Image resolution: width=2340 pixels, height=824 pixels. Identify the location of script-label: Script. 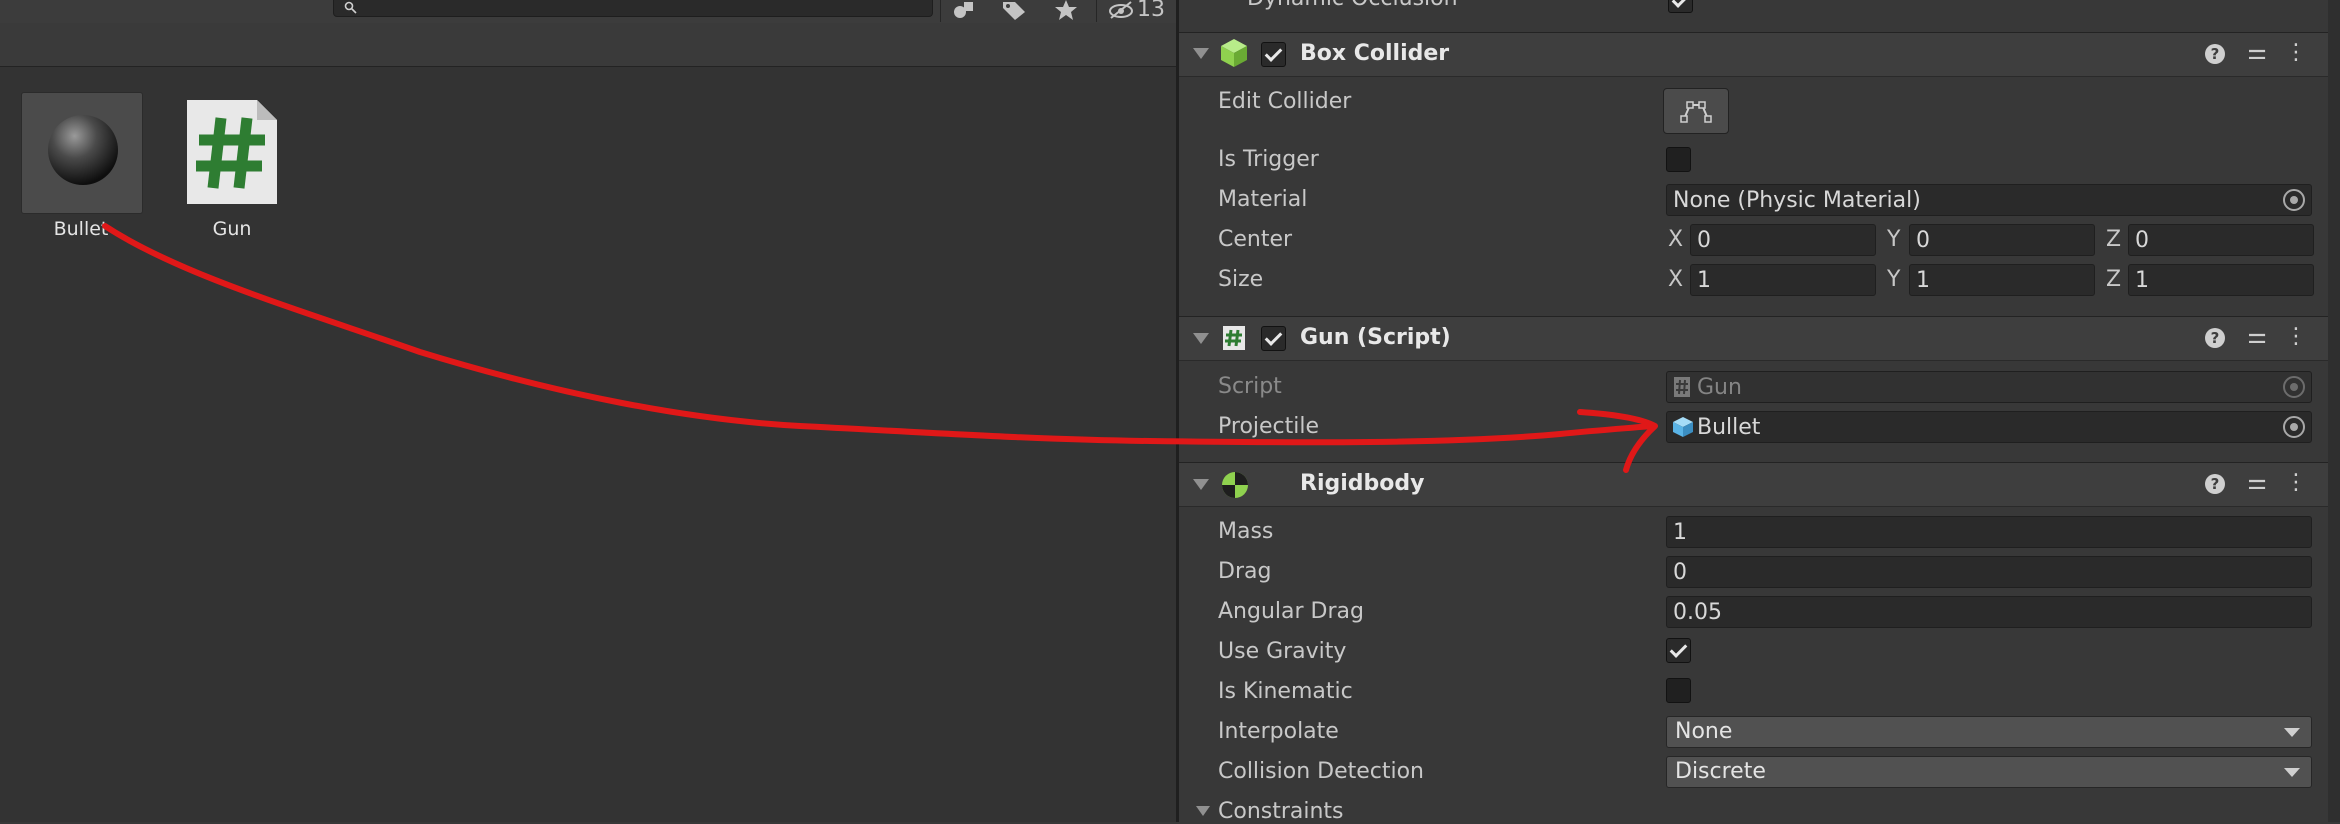
(1250, 386).